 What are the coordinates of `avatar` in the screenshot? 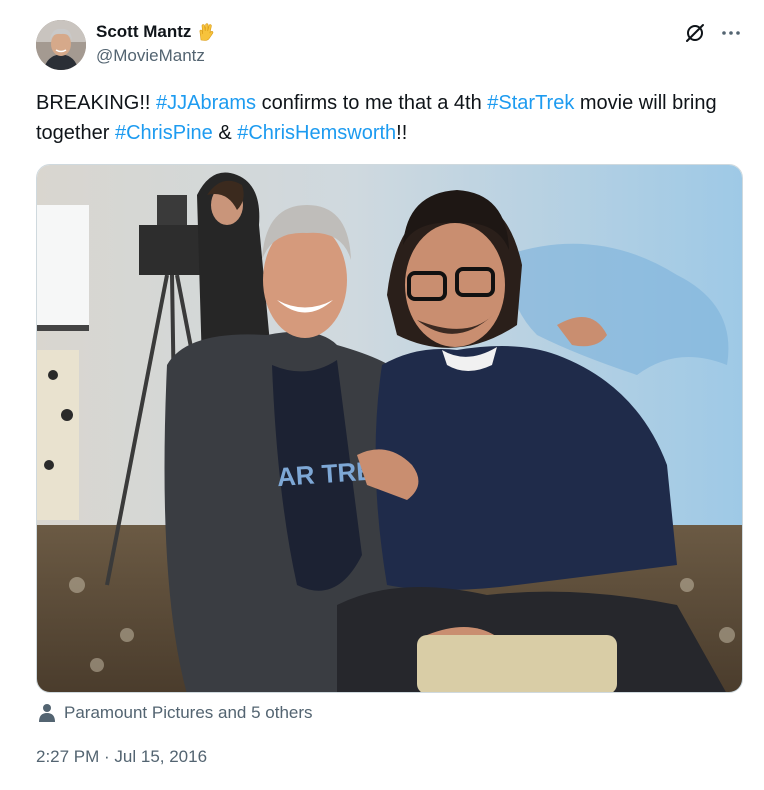 It's located at (61, 45).